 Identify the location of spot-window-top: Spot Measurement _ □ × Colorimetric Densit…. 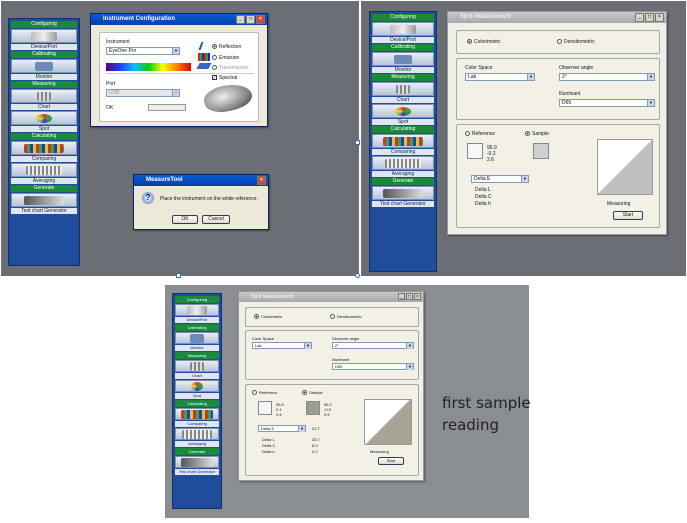
(557, 123).